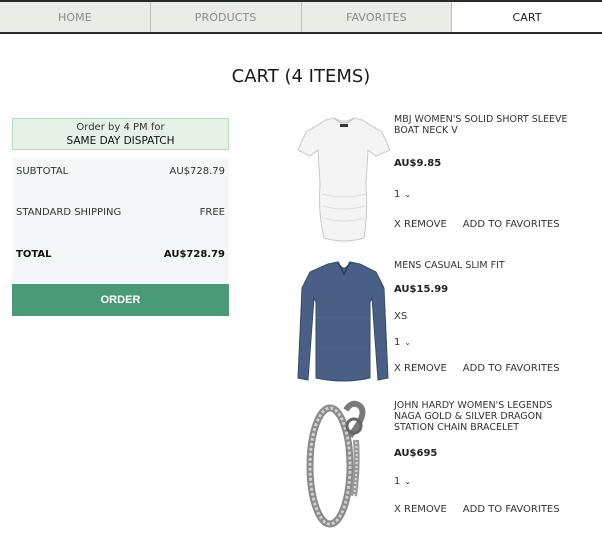 The height and width of the screenshot is (538, 602). I want to click on dispatch-notice: Order by 4 PM for, so click(120, 127).